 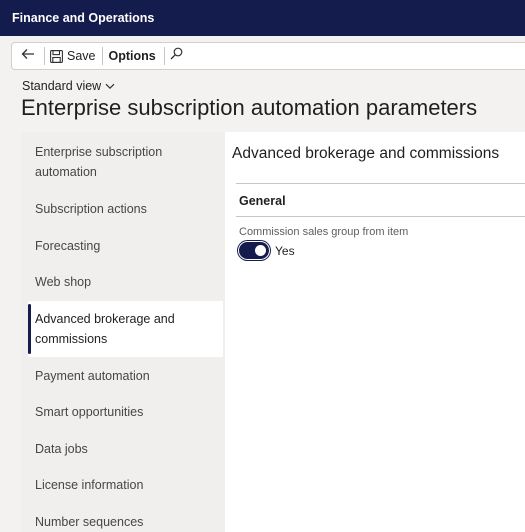 What do you see at coordinates (285, 250) in the screenshot?
I see `toggle-value-text: Yes` at bounding box center [285, 250].